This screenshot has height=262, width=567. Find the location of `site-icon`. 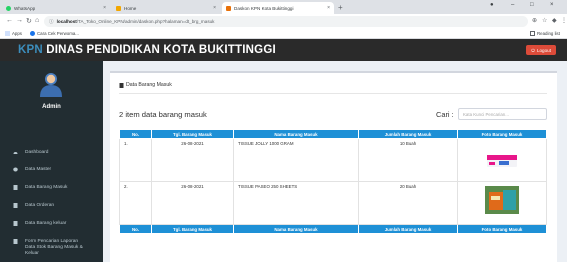

site-icon is located at coordinates (228, 8).